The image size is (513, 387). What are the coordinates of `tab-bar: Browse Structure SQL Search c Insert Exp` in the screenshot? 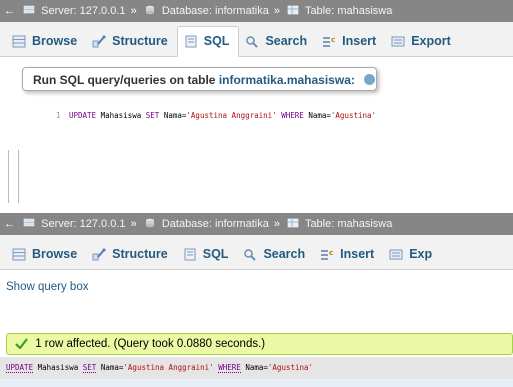 It's located at (256, 252).